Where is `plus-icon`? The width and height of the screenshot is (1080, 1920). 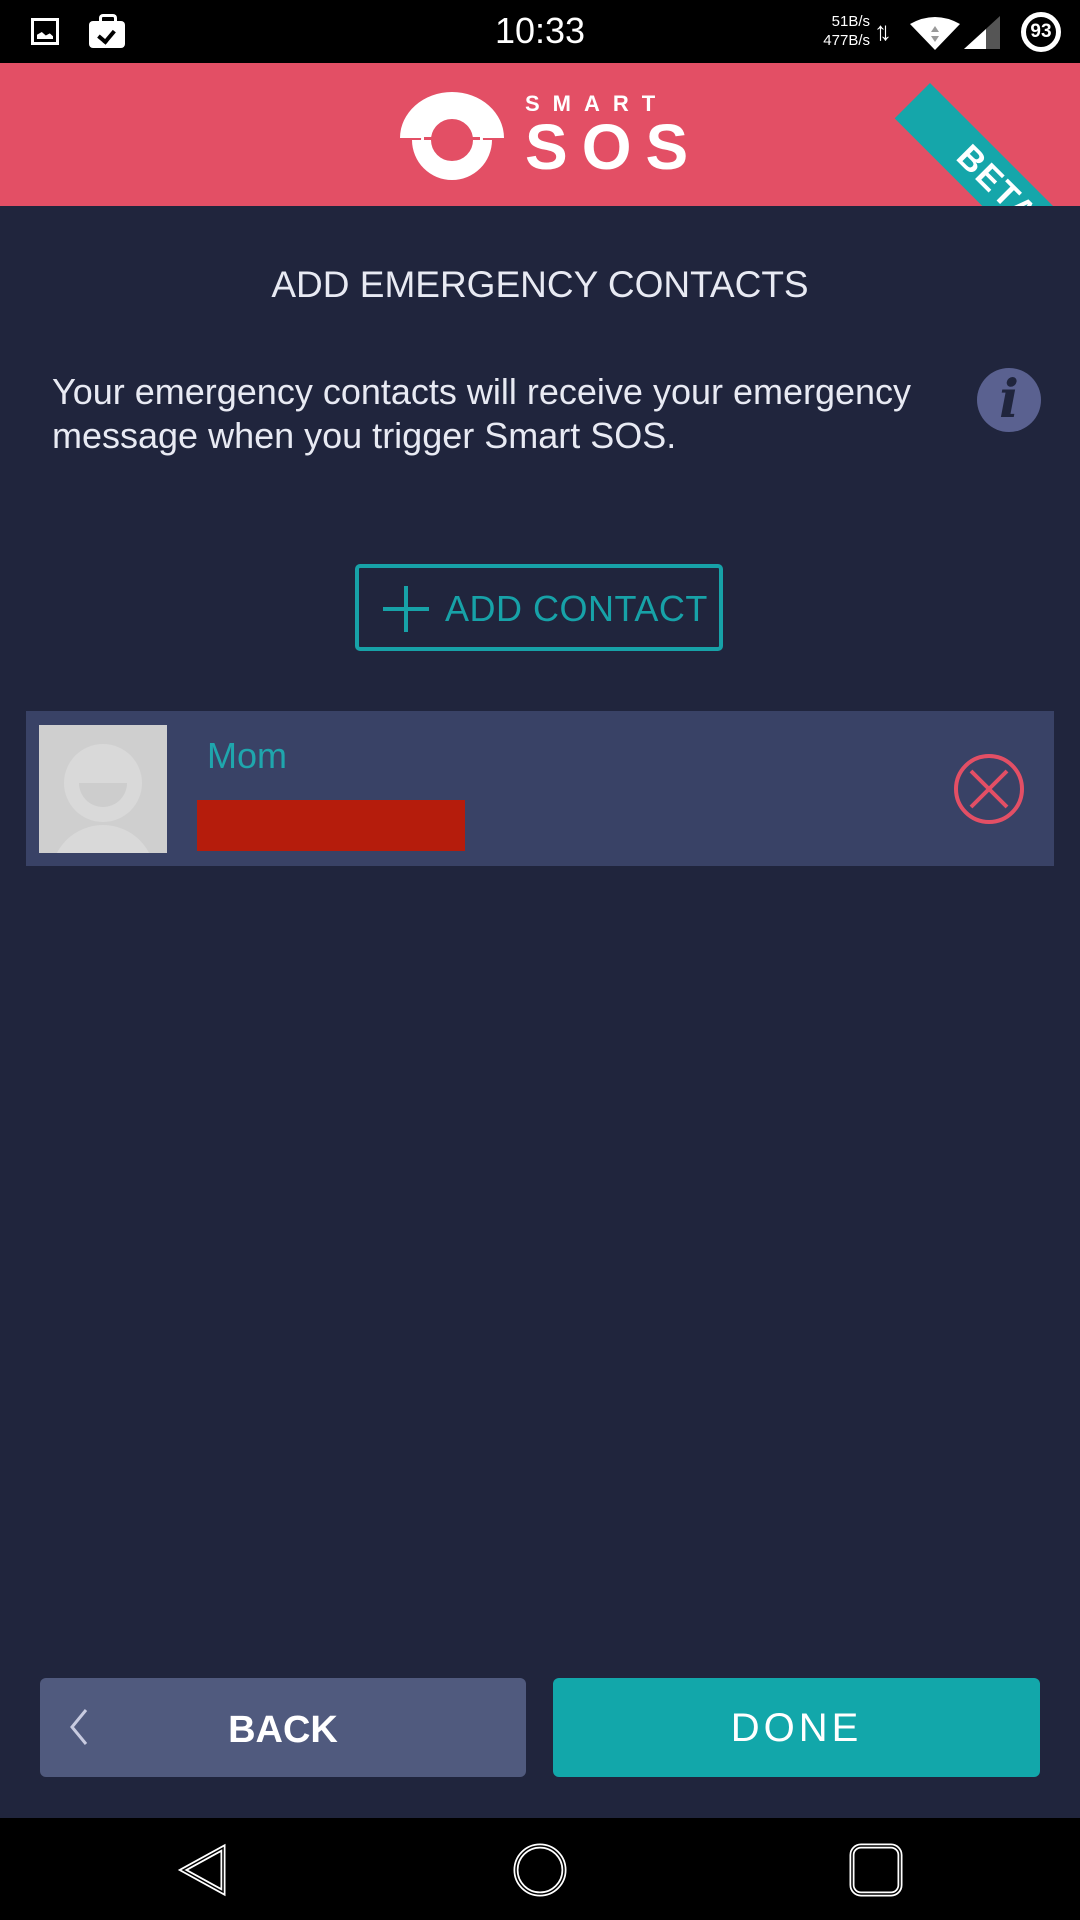 plus-icon is located at coordinates (406, 609).